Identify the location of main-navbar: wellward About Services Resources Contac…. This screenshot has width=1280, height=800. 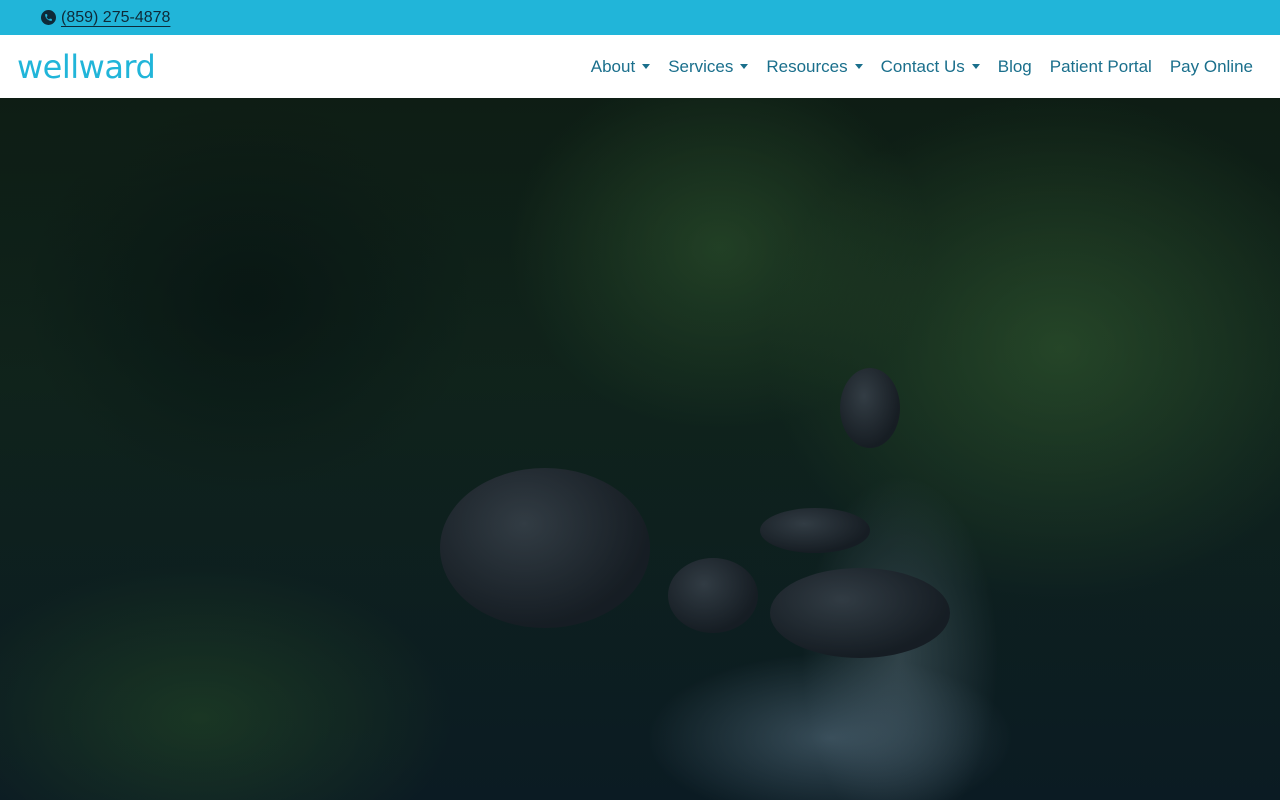
(640, 66).